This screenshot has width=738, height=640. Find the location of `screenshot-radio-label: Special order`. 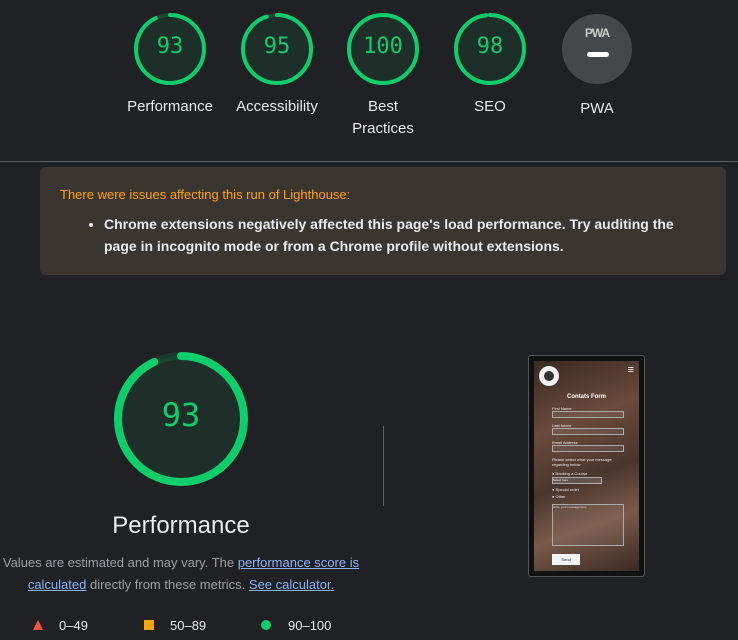

screenshot-radio-label: Special order is located at coordinates (567, 489).